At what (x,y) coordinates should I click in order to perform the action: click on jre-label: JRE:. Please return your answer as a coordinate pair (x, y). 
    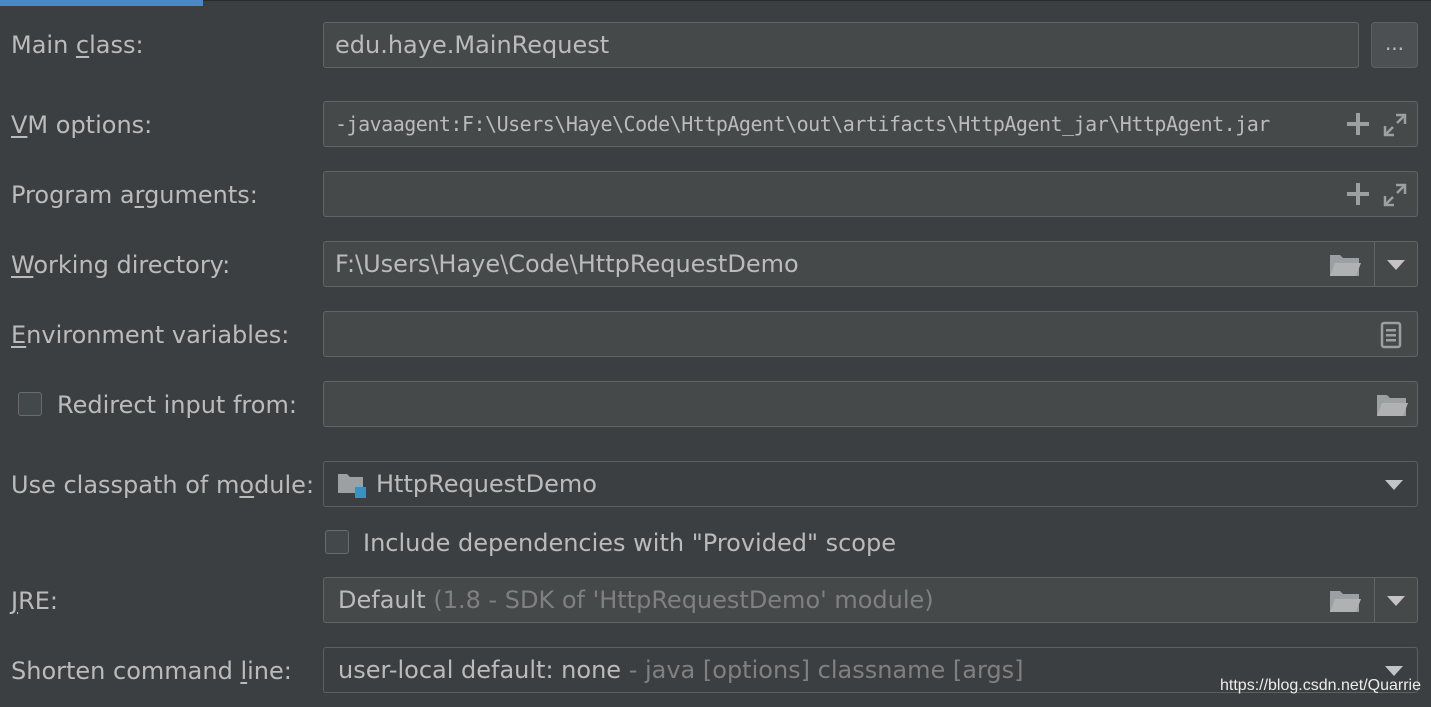
    Looking at the image, I should click on (35, 601).